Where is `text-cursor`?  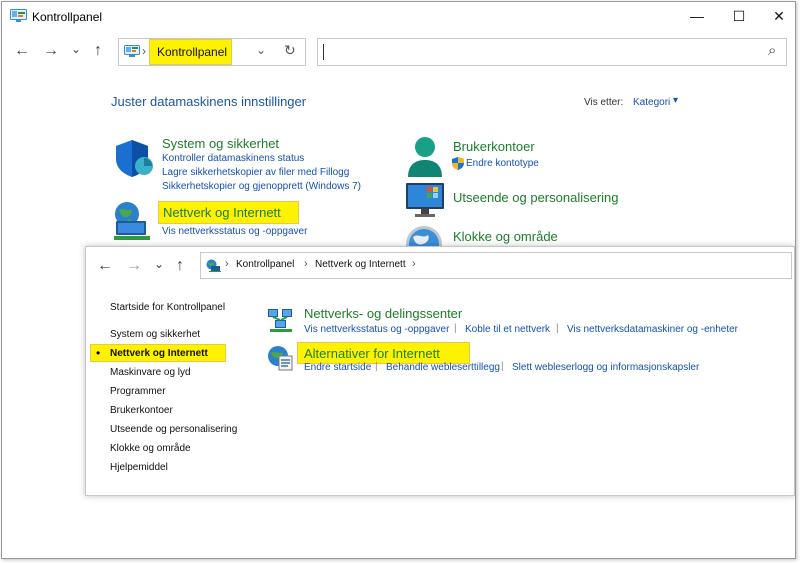 text-cursor is located at coordinates (323, 52).